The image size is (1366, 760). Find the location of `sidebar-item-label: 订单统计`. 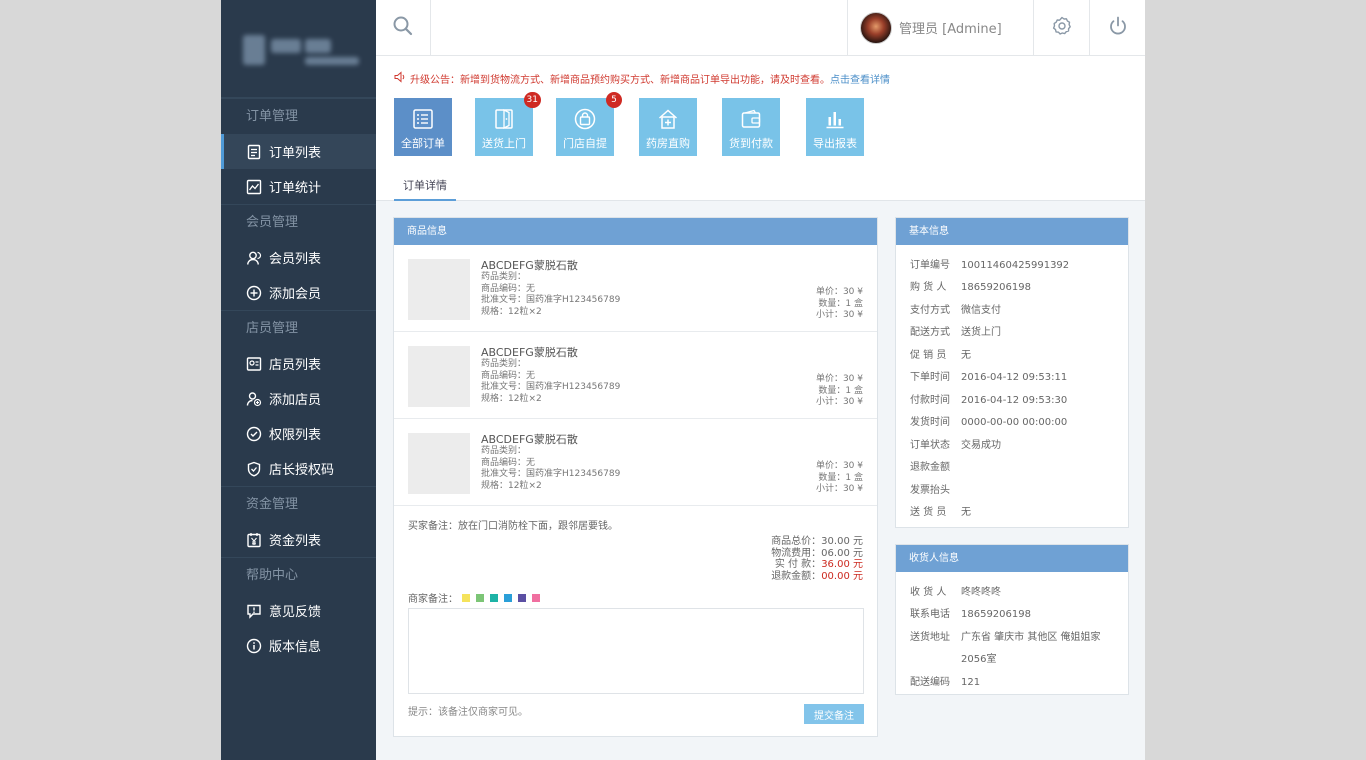

sidebar-item-label: 订单统计 is located at coordinates (295, 188).